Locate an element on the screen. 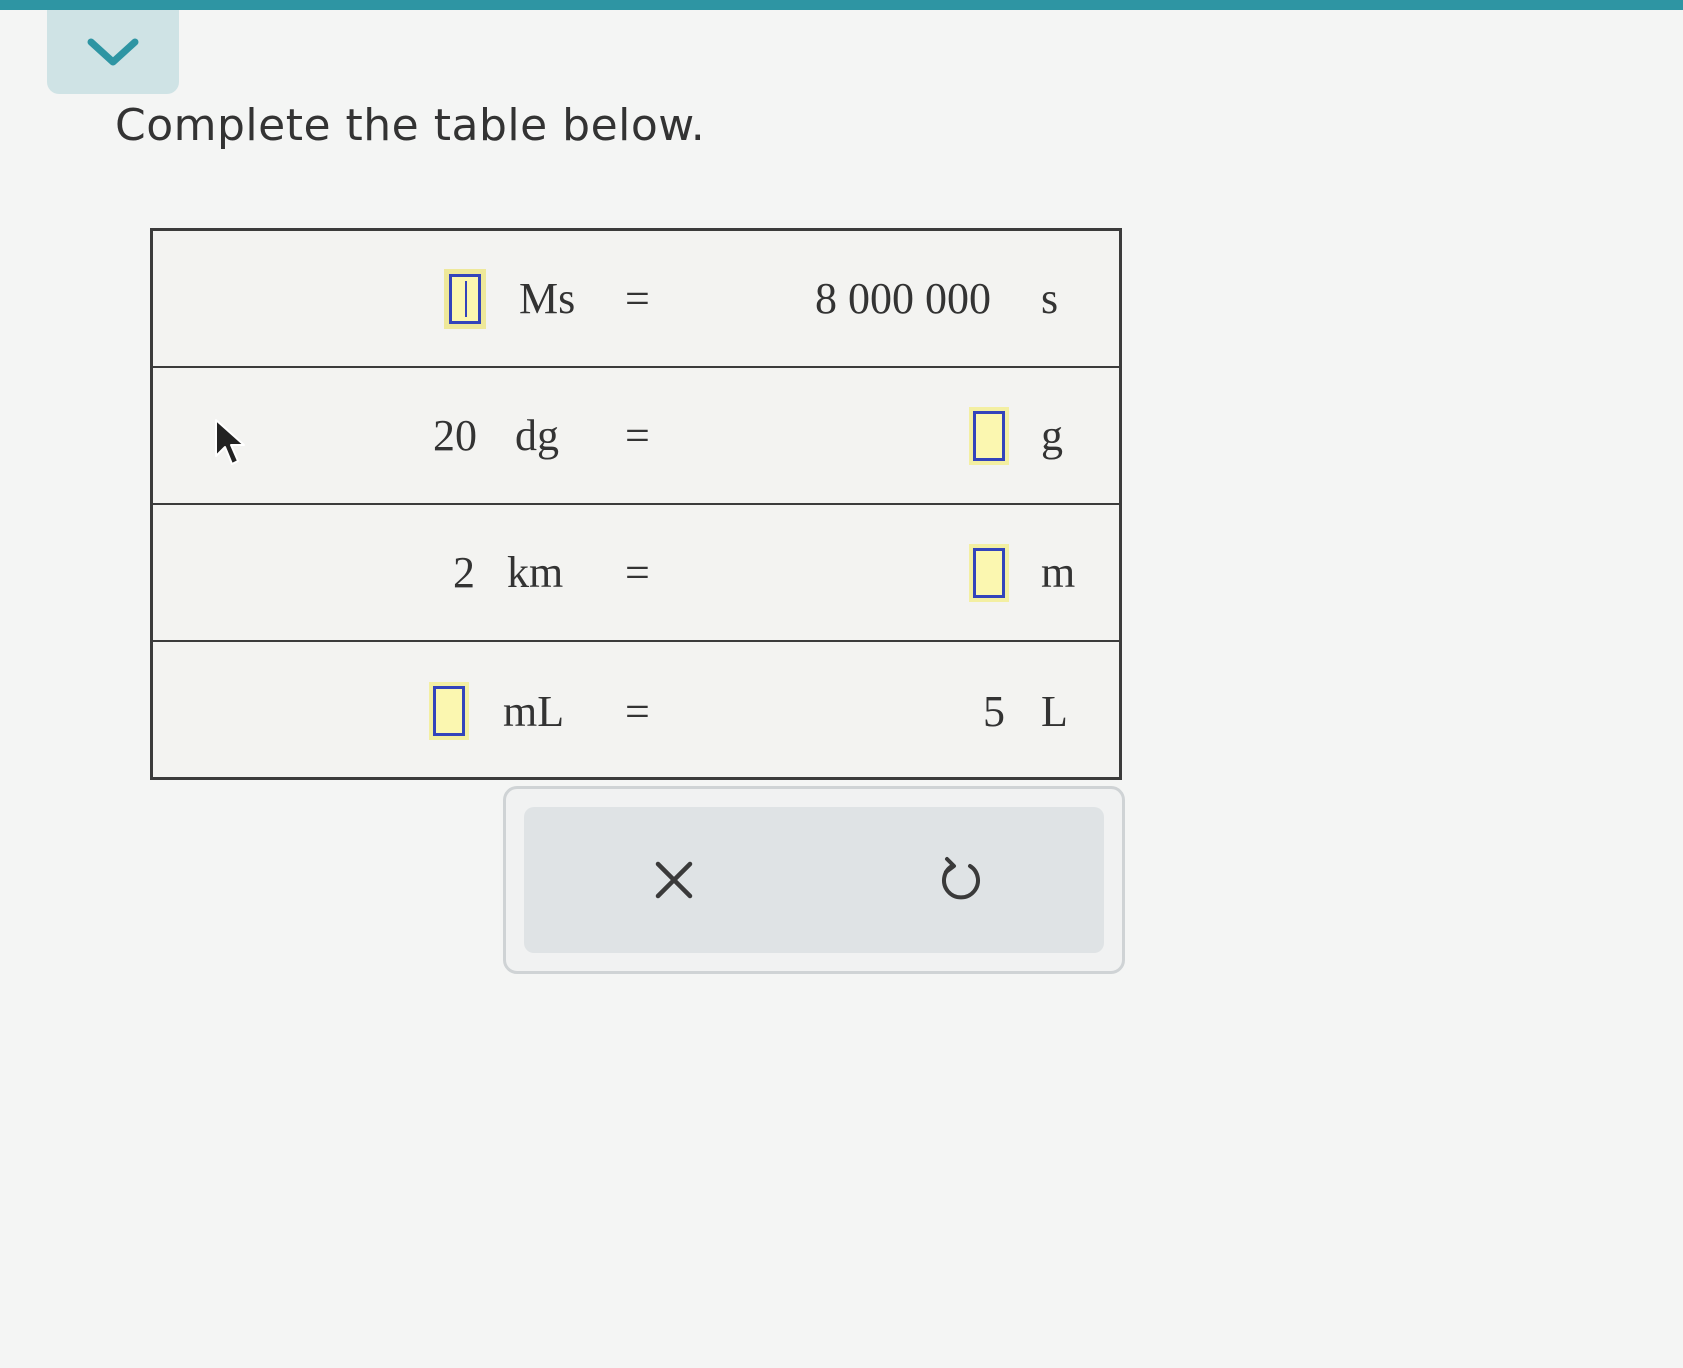 Image resolution: width=1683 pixels, height=1368 pixels. answer-input-m is located at coordinates (989, 572).